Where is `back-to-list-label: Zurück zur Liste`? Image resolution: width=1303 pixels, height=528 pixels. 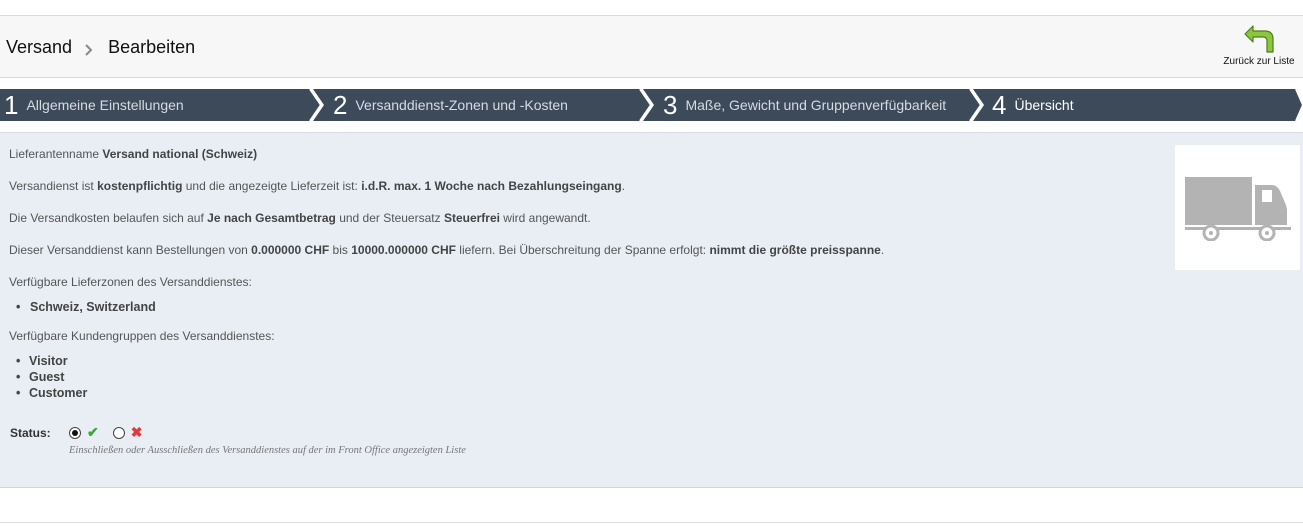 back-to-list-label: Zurück zur Liste is located at coordinates (1259, 61).